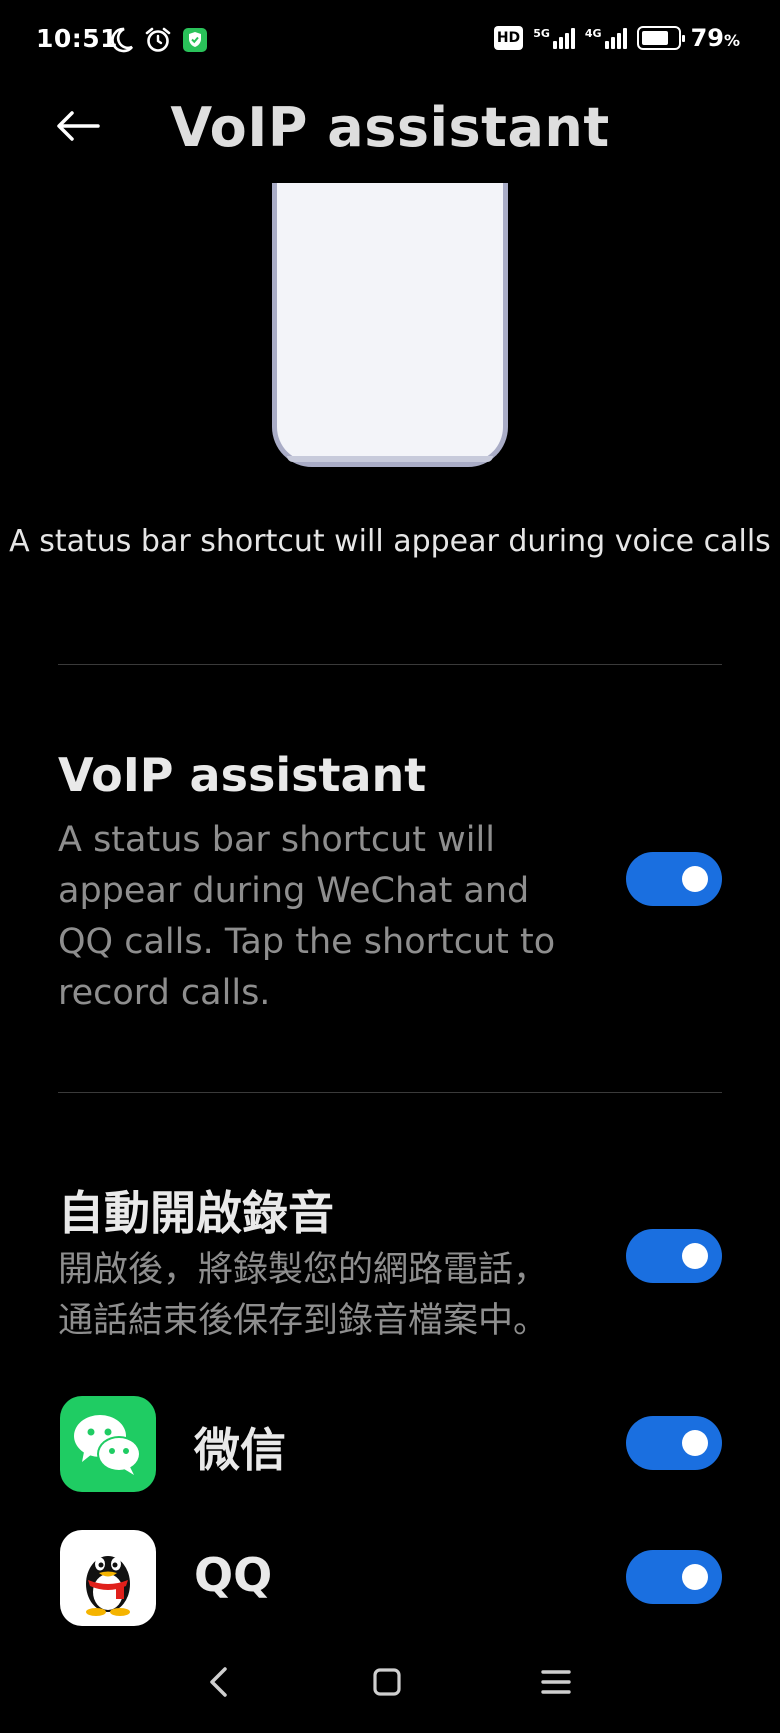 Image resolution: width=780 pixels, height=1733 pixels. What do you see at coordinates (122, 42) in the screenshot?
I see `moon-icon` at bounding box center [122, 42].